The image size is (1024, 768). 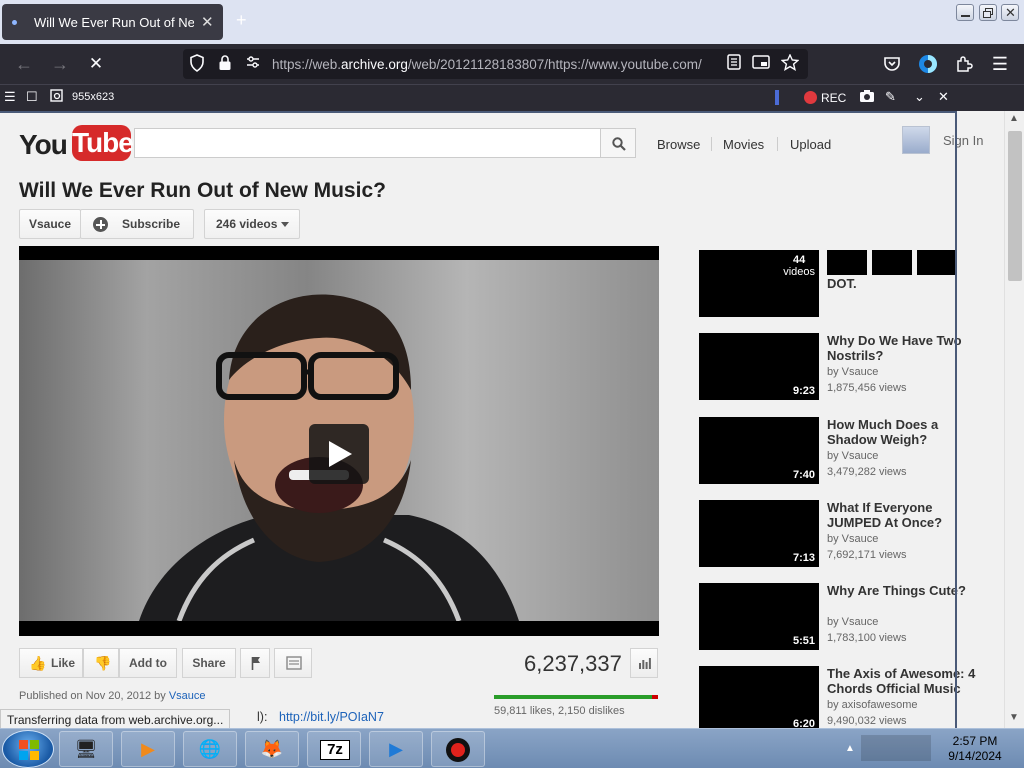 What do you see at coordinates (975, 756) in the screenshot?
I see `tray-date: 9/14/2024` at bounding box center [975, 756].